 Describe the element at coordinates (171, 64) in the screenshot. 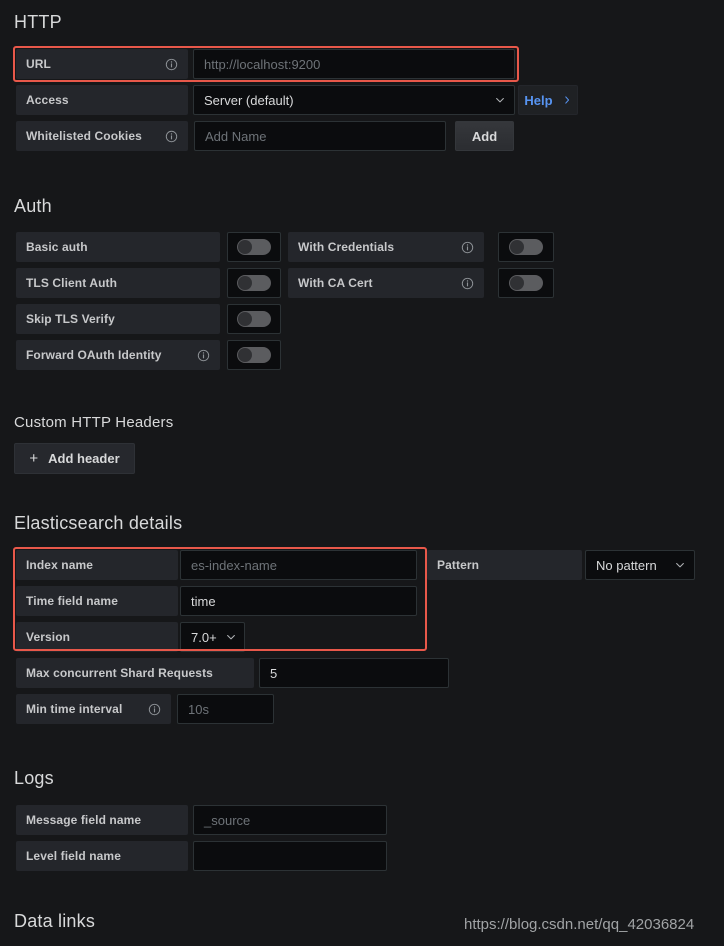

I see `url-info-icon` at that location.